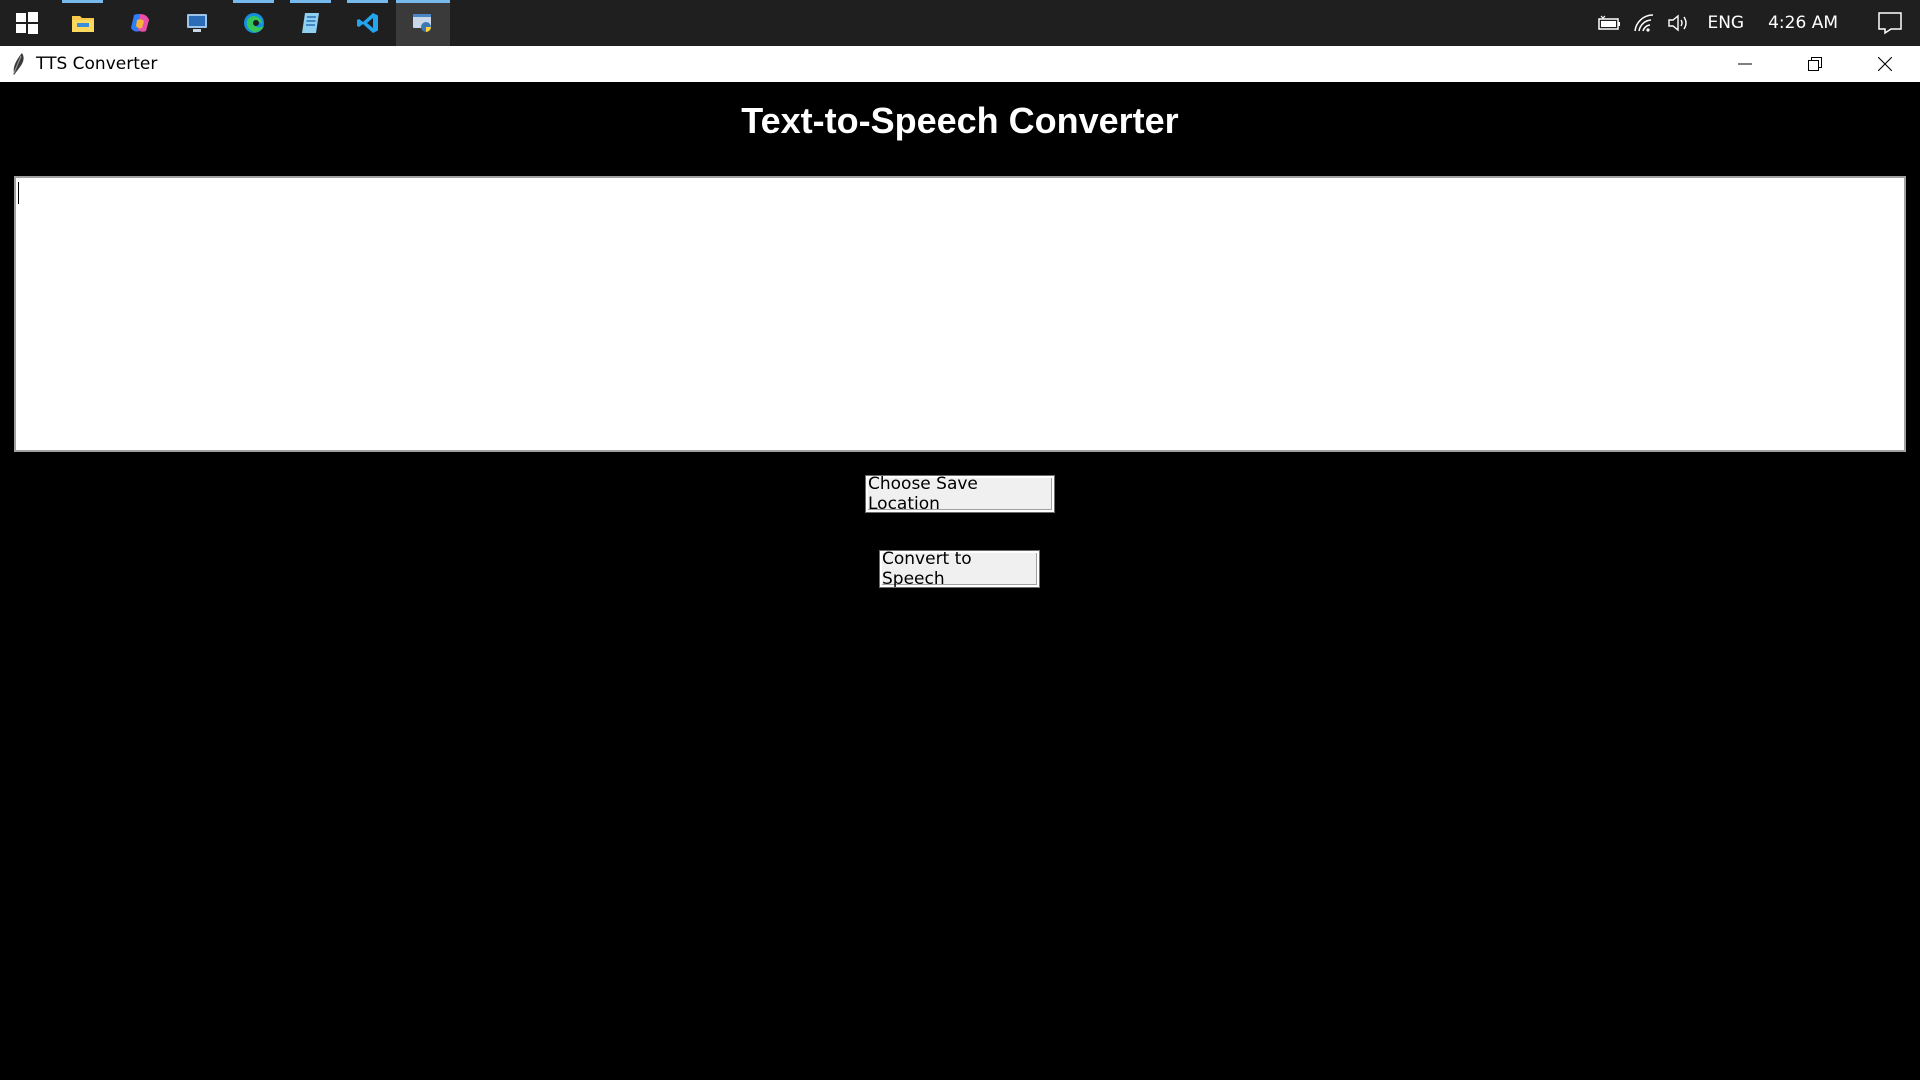 This screenshot has width=1920, height=1080. I want to click on action-center-button, so click(1890, 23).